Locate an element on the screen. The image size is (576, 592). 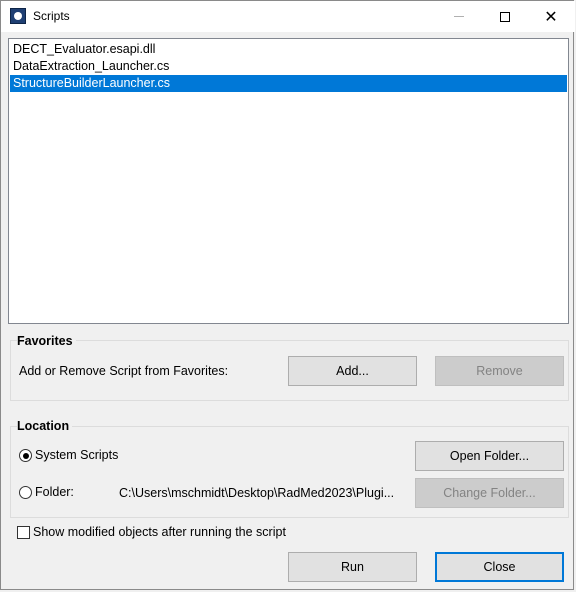
app-logo-icon is located at coordinates (18, 16).